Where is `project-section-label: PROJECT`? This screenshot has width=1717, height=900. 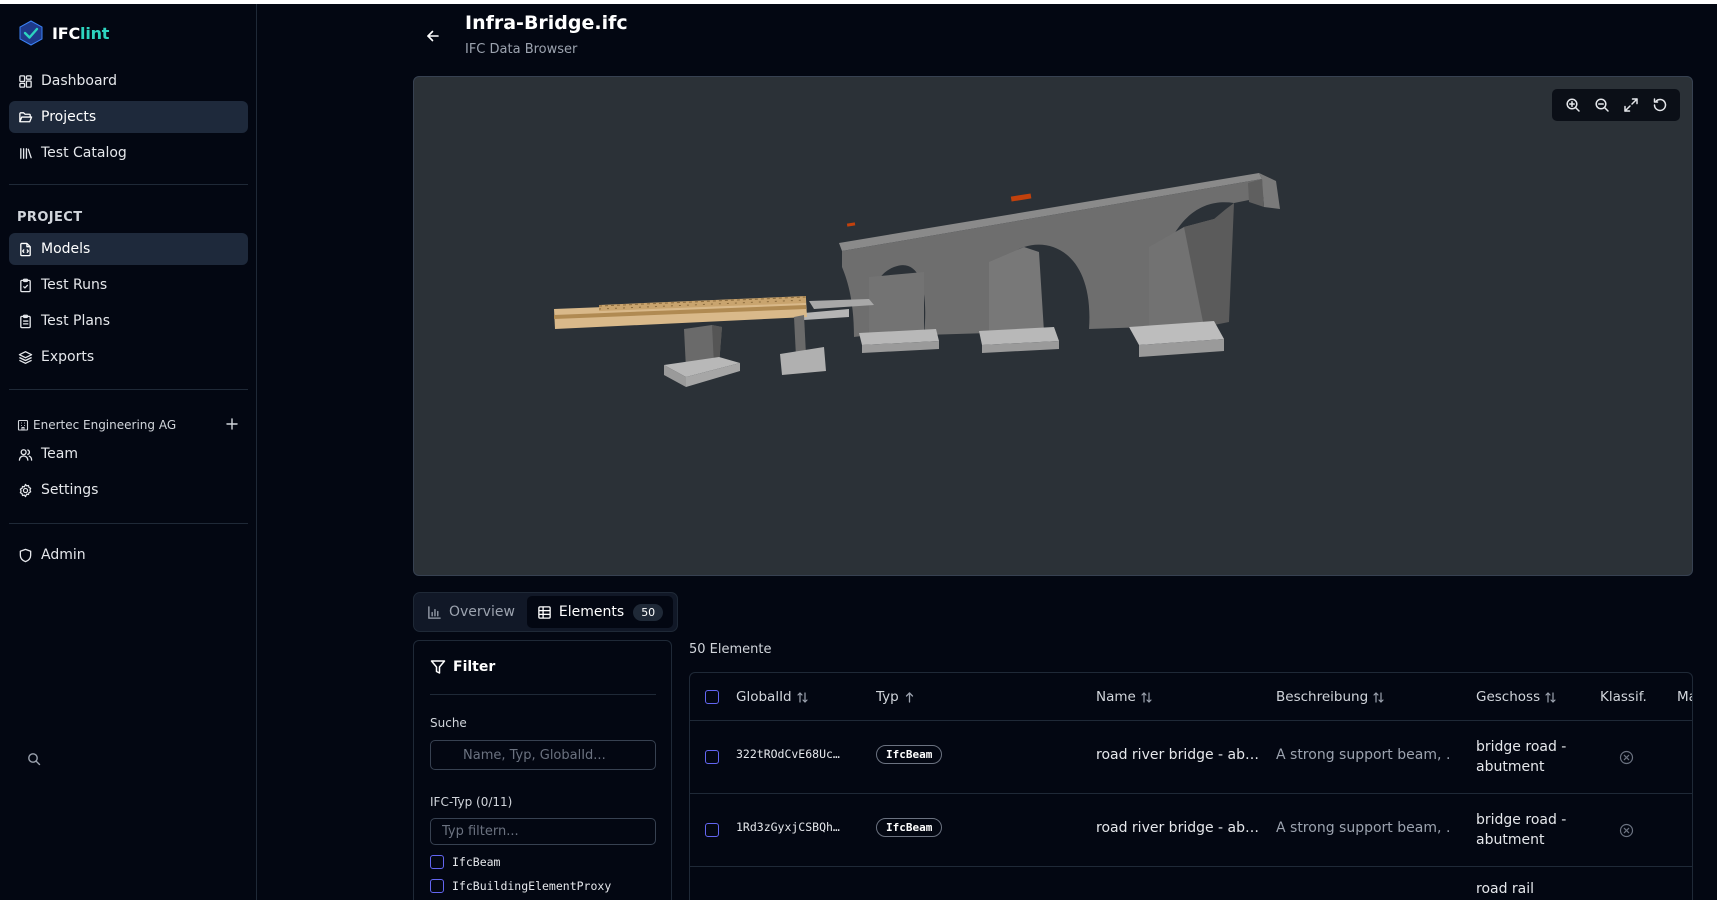
project-section-label: PROJECT is located at coordinates (50, 217).